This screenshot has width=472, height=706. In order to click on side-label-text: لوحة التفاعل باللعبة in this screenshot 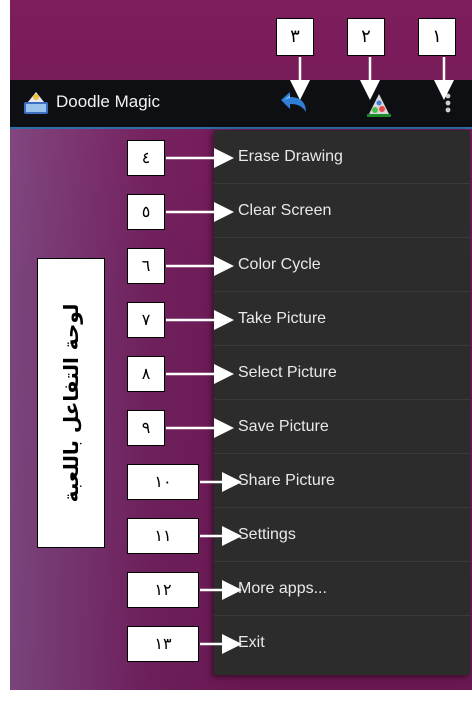, I will do `click(71, 403)`.